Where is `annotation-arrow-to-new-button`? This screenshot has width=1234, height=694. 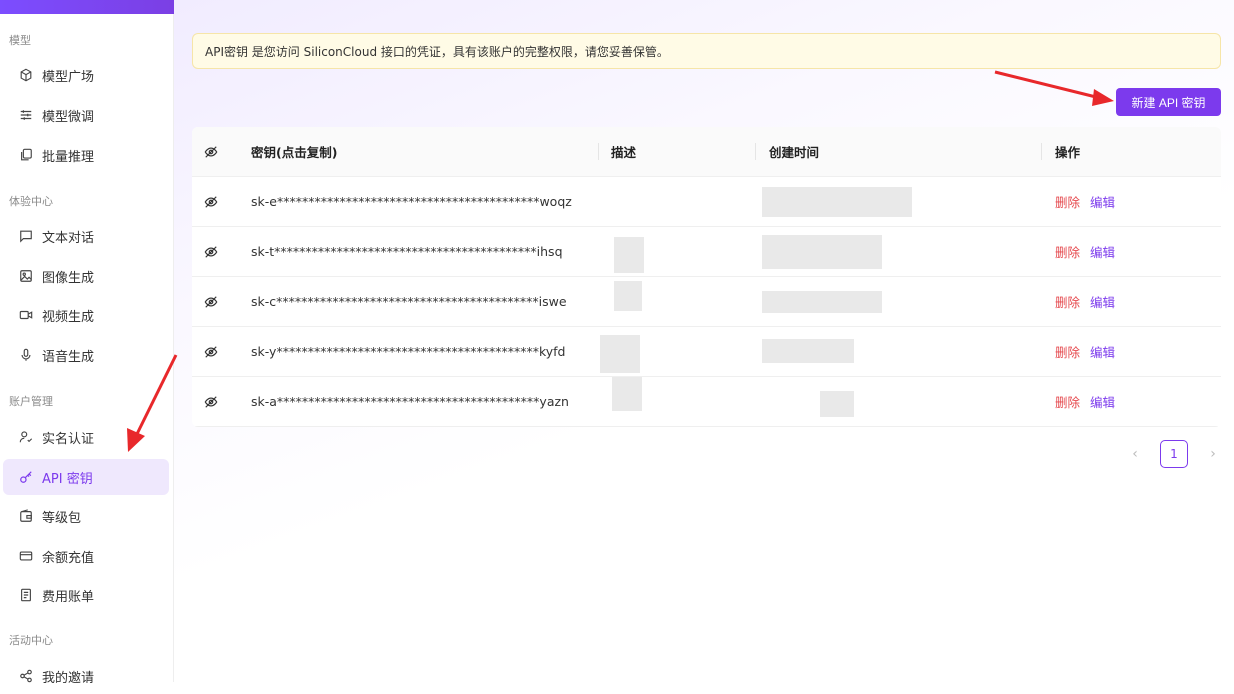 annotation-arrow-to-new-button is located at coordinates (1047, 85).